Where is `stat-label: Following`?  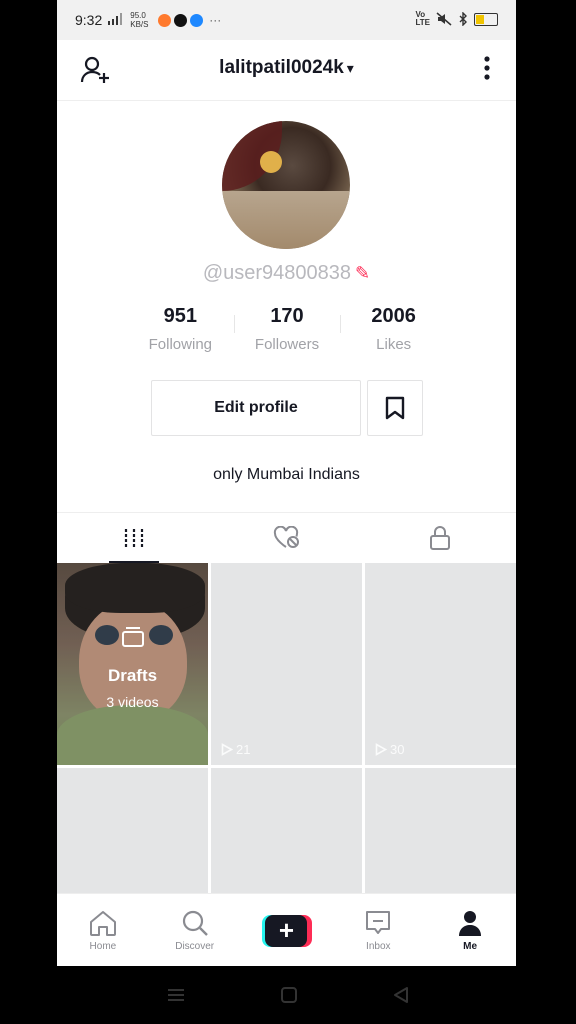
stat-label: Following is located at coordinates (180, 344).